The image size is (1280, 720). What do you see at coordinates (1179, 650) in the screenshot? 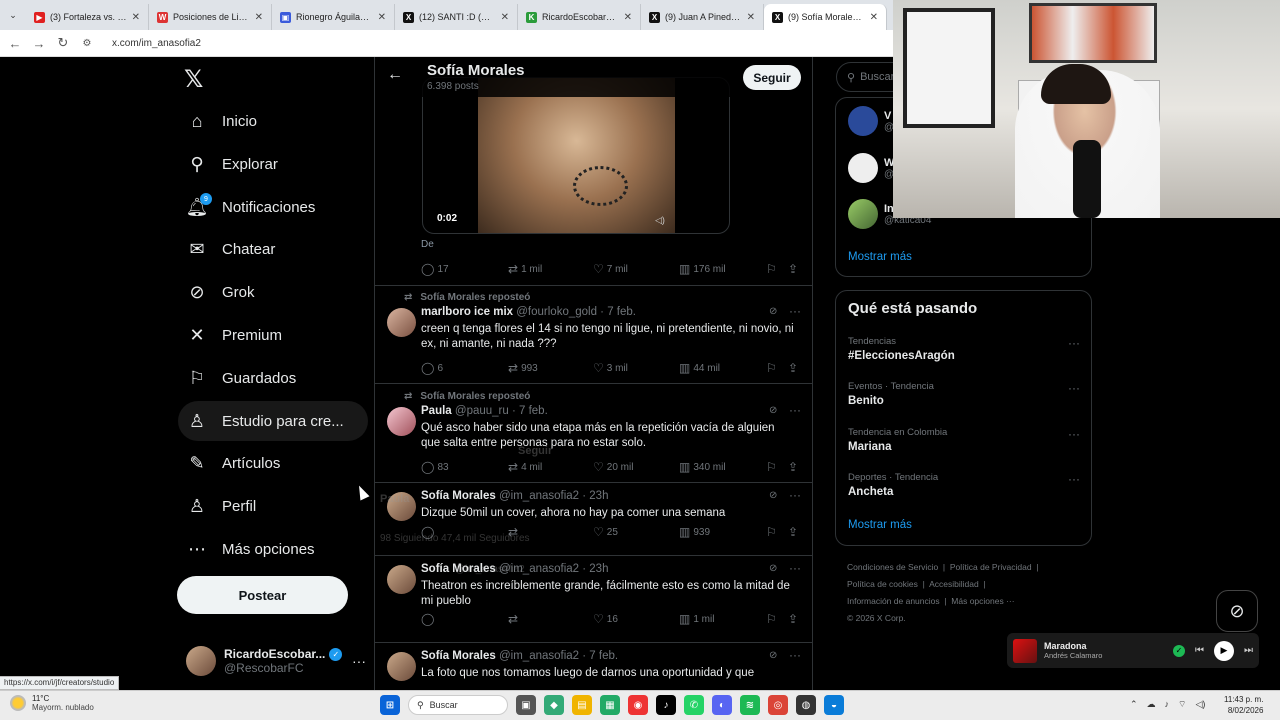
I see `saved-check-icon: ✓` at bounding box center [1179, 650].